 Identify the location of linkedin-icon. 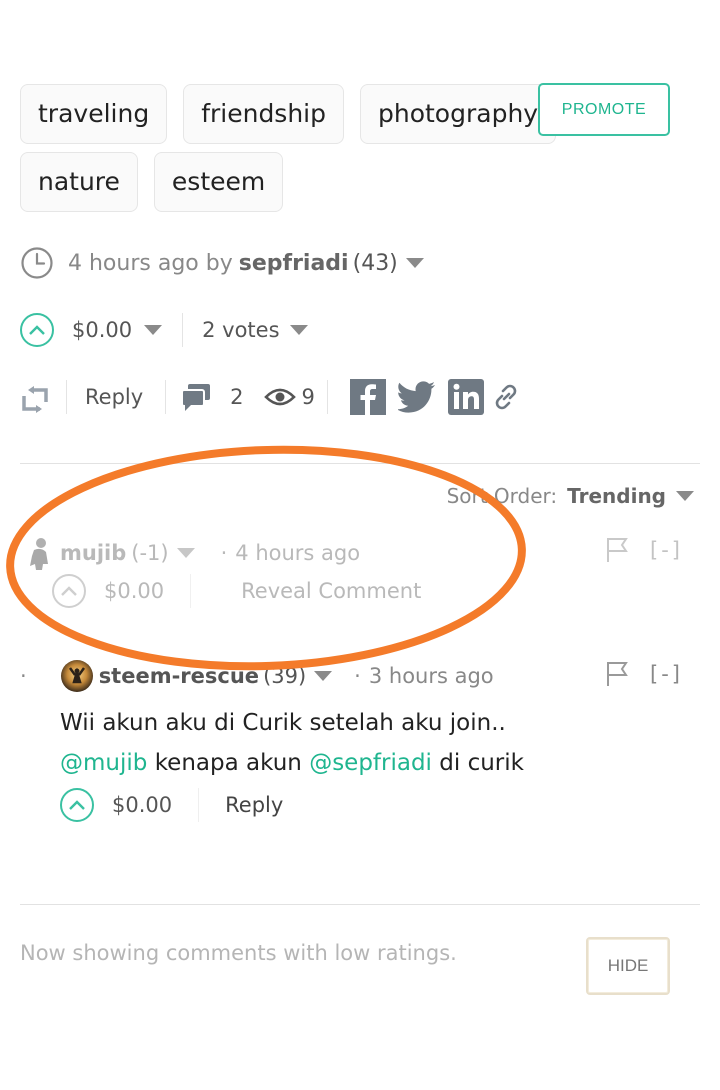
(465, 397).